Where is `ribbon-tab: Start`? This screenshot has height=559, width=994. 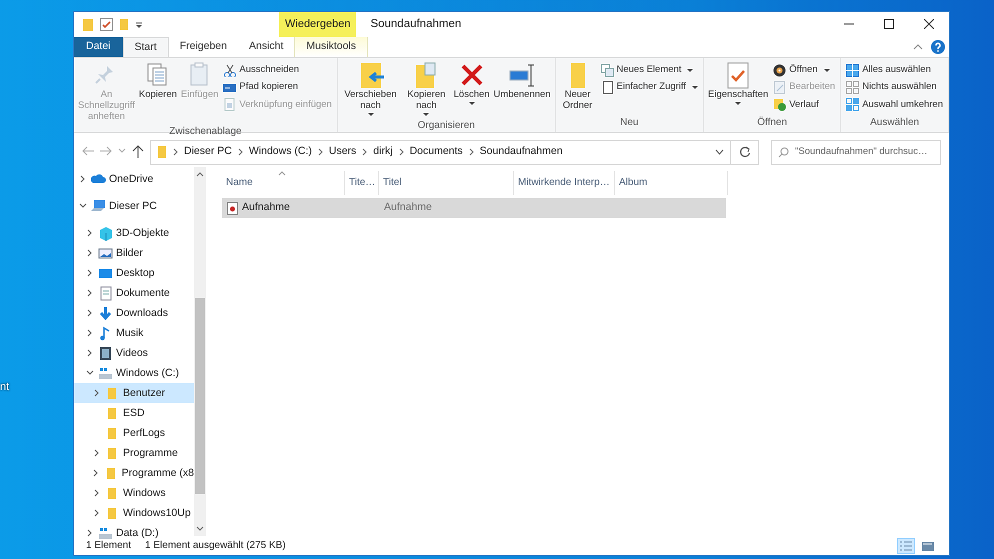
ribbon-tab: Start is located at coordinates (145, 47).